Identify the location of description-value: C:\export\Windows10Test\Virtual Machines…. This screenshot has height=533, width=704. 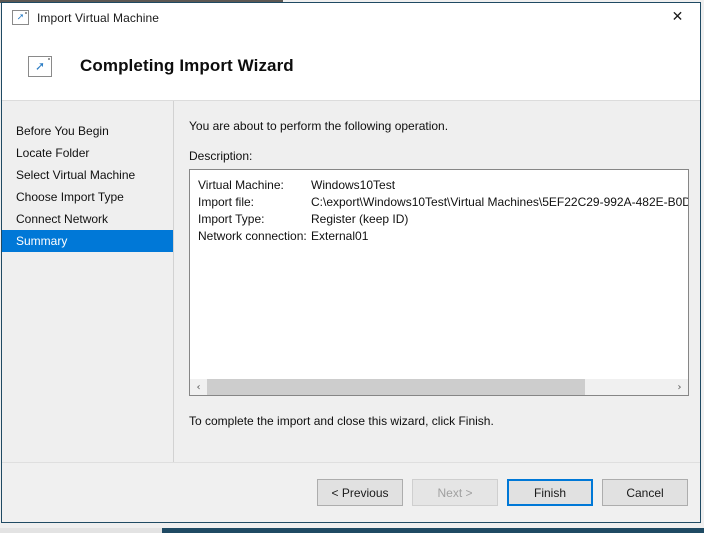
(499, 202).